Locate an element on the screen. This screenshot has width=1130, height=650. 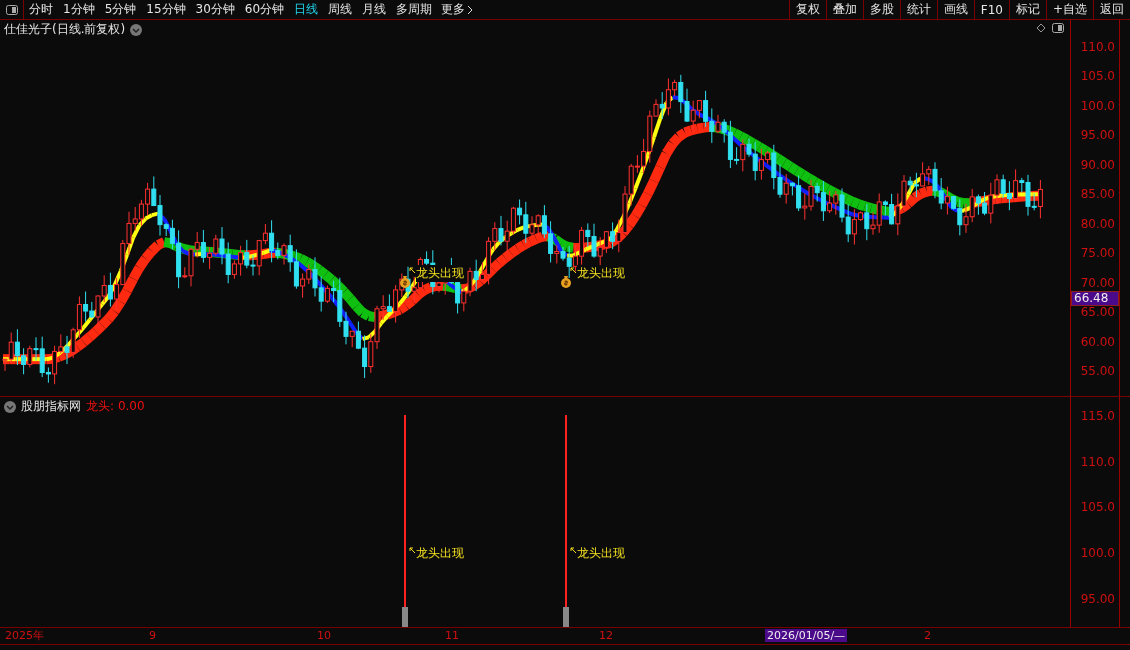
axis-label: 80.00 is located at coordinates (1097, 223).